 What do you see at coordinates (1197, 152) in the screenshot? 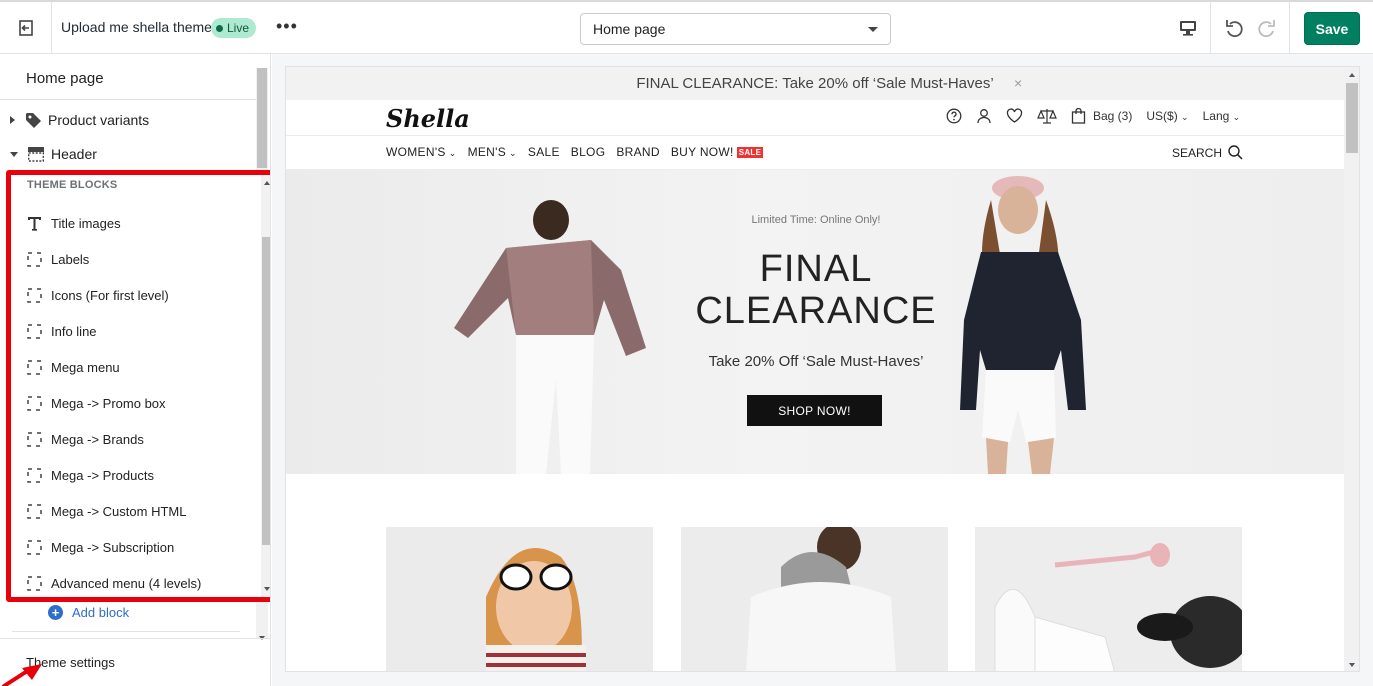
I see `search-label: SEARCH` at bounding box center [1197, 152].